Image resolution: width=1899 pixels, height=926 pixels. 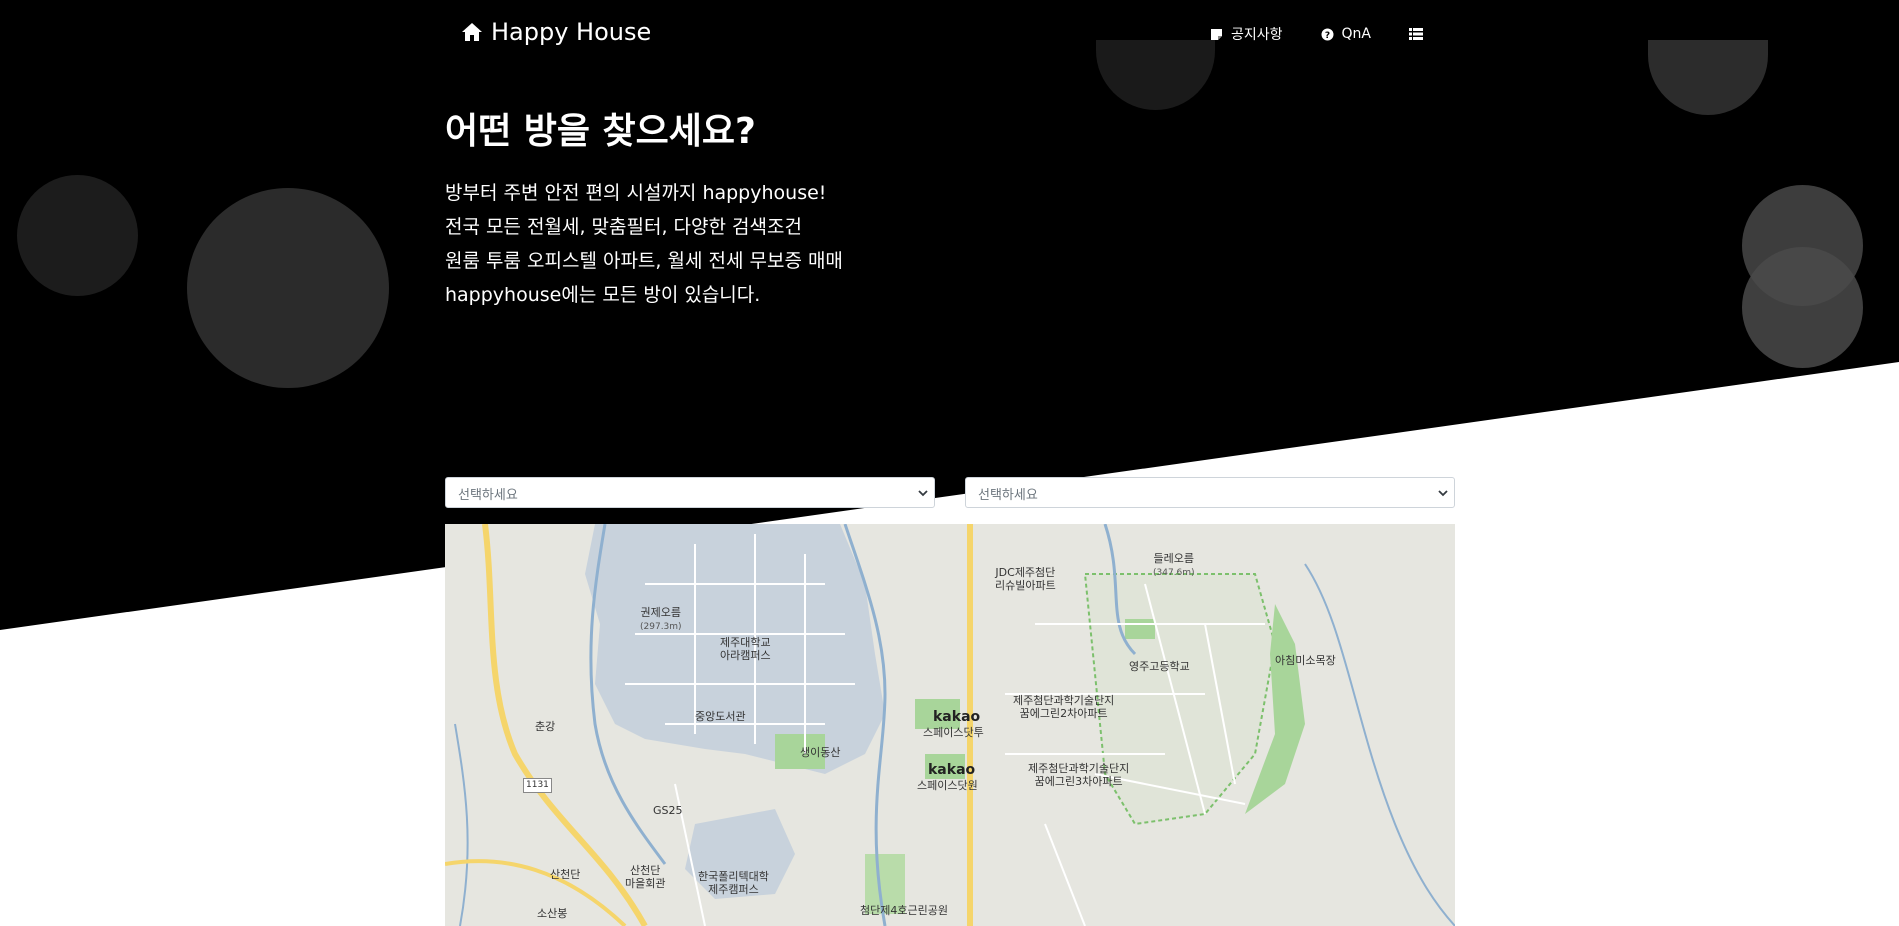 What do you see at coordinates (820, 752) in the screenshot?
I see `map-label: 생이동산` at bounding box center [820, 752].